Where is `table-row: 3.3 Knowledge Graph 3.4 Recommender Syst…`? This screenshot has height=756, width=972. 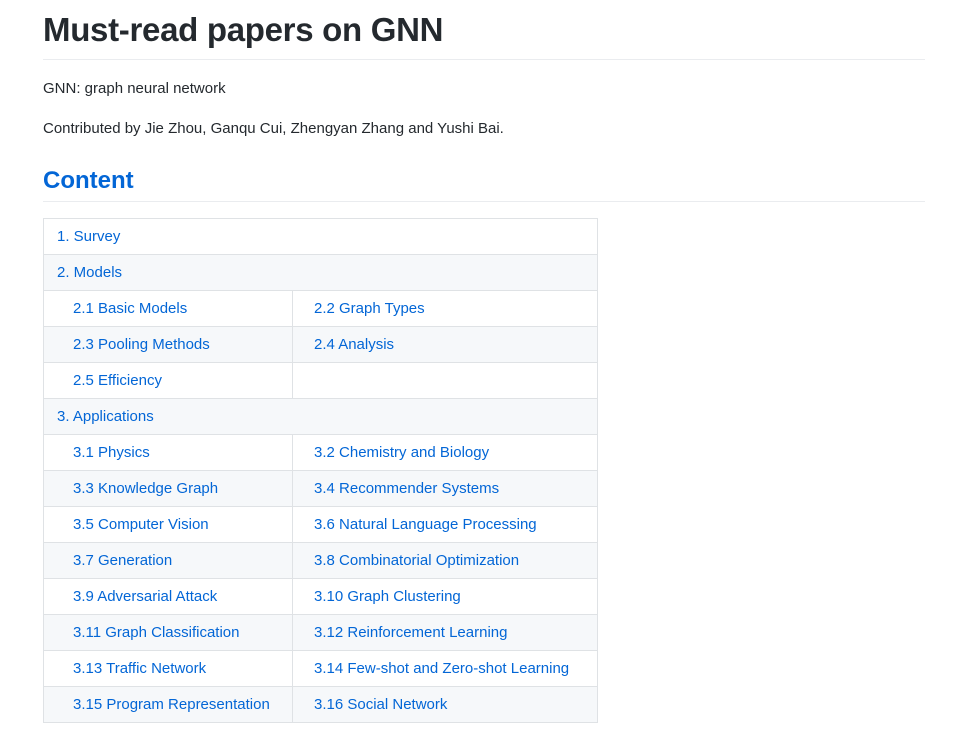 table-row: 3.3 Knowledge Graph 3.4 Recommender Syst… is located at coordinates (320, 488).